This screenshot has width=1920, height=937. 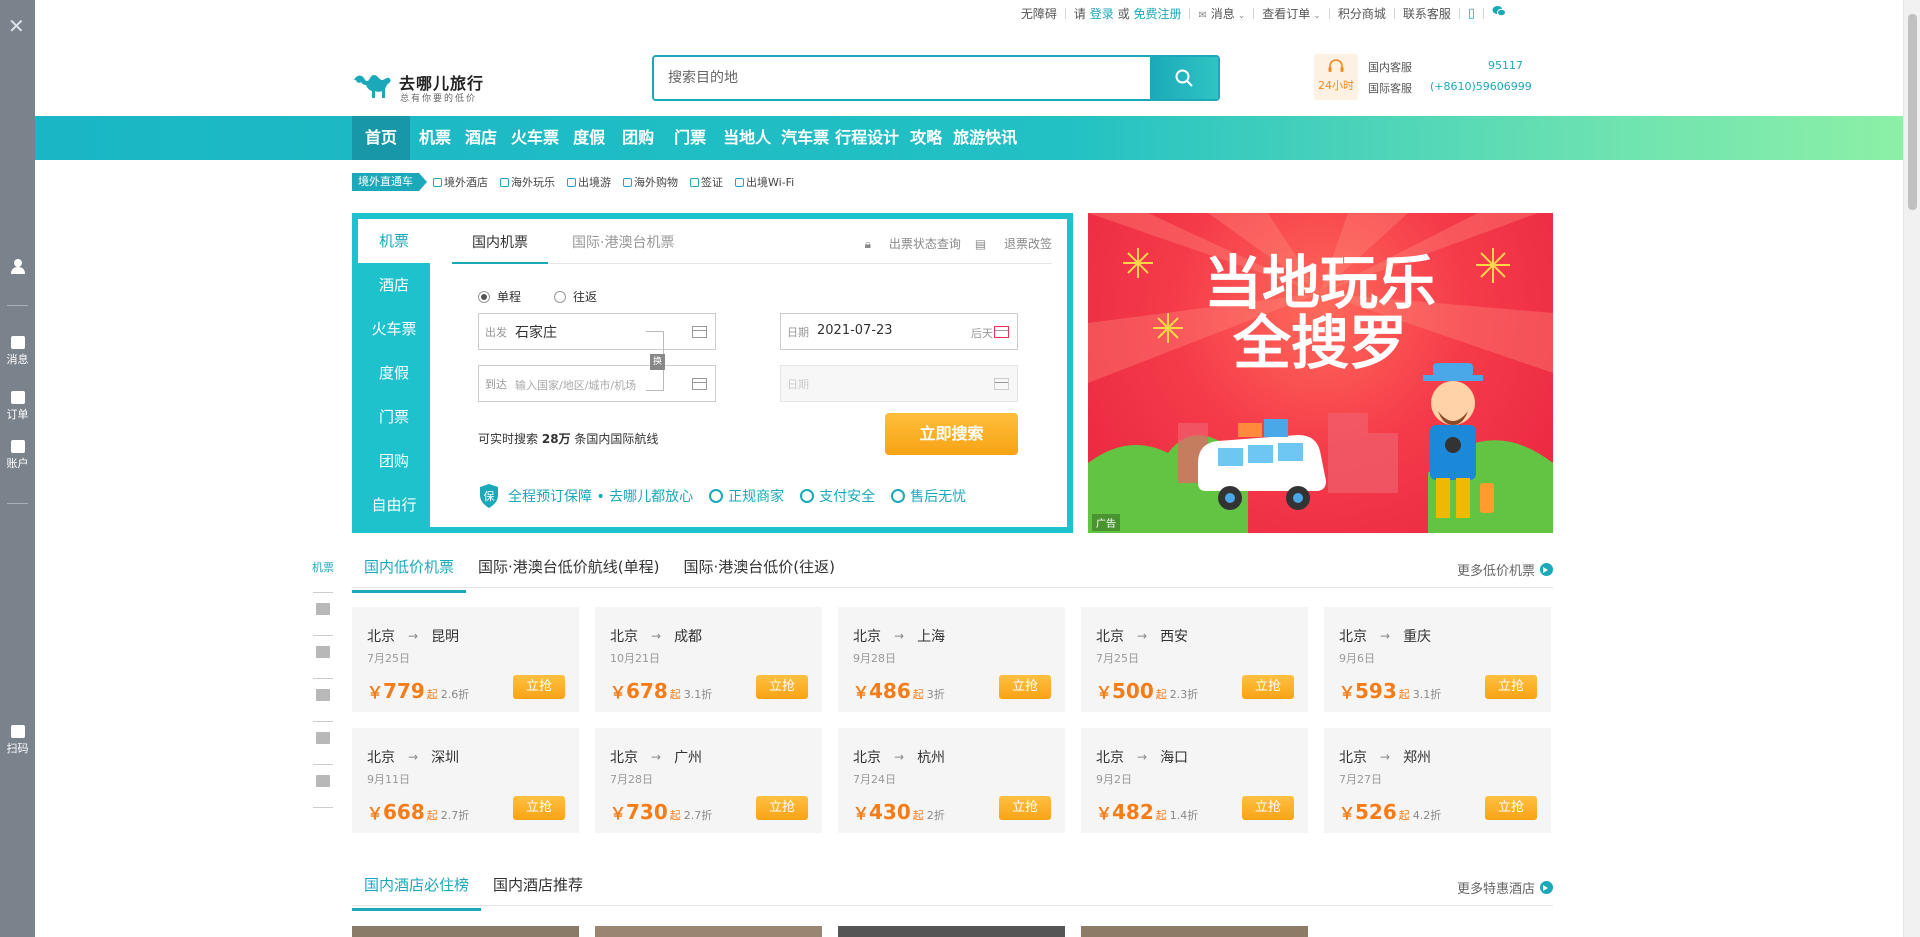 I want to click on orders-menu: 查看订单 ⌄, so click(x=1291, y=13).